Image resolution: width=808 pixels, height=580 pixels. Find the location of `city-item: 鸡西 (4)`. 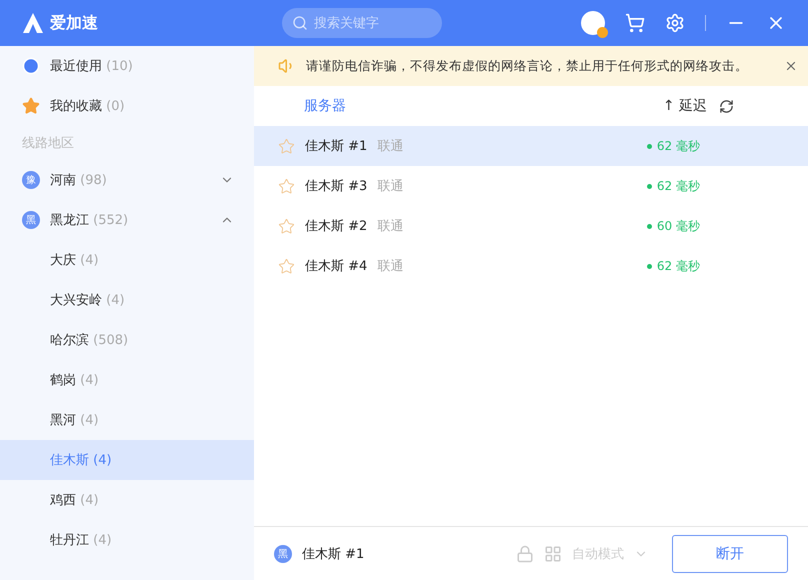

city-item: 鸡西 (4) is located at coordinates (127, 500).